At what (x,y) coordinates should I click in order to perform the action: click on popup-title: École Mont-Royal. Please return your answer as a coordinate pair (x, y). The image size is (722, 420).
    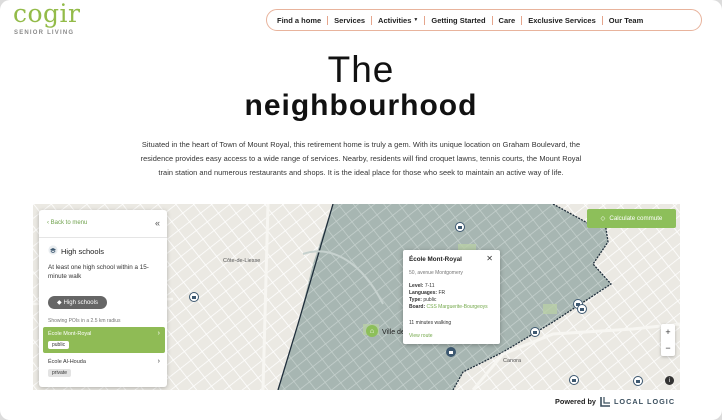
    Looking at the image, I should click on (435, 259).